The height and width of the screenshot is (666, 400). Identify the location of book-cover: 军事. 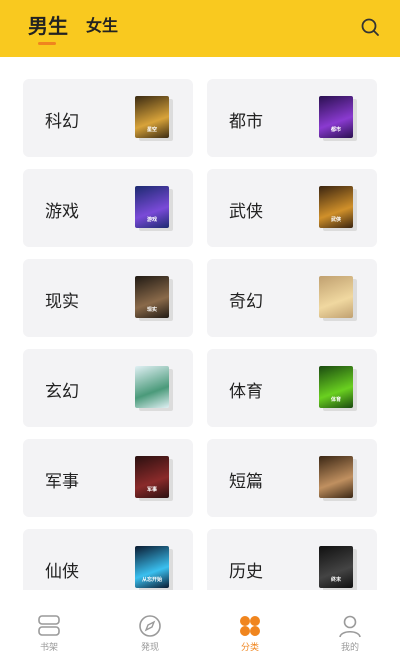
(154, 478).